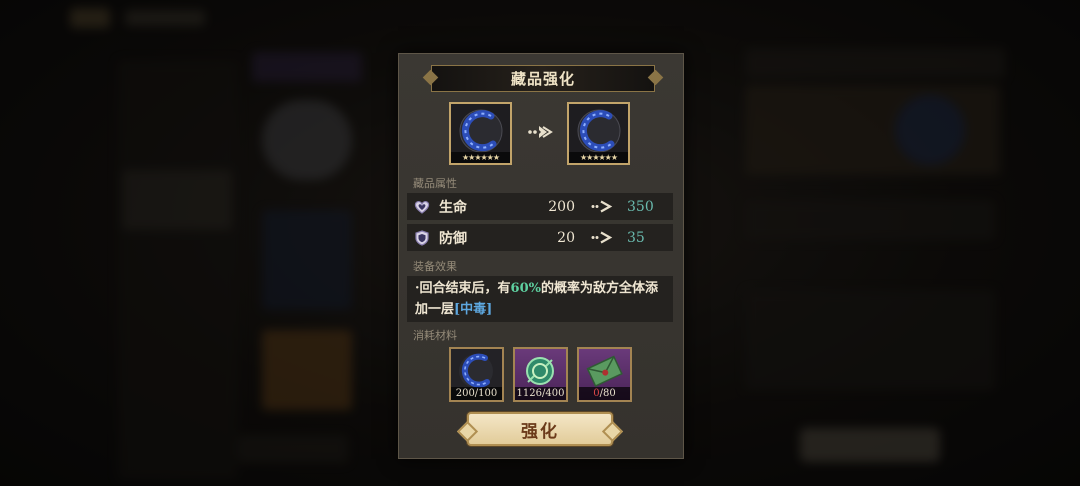 The image size is (1080, 486). Describe the element at coordinates (540, 371) in the screenshot. I see `green-orb-icon` at that location.